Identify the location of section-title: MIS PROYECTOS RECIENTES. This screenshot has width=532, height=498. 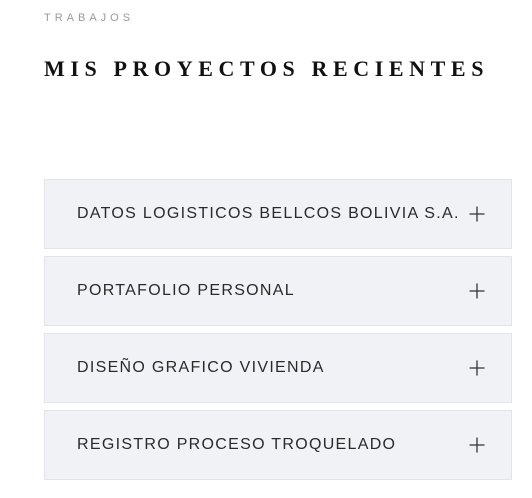
(267, 68).